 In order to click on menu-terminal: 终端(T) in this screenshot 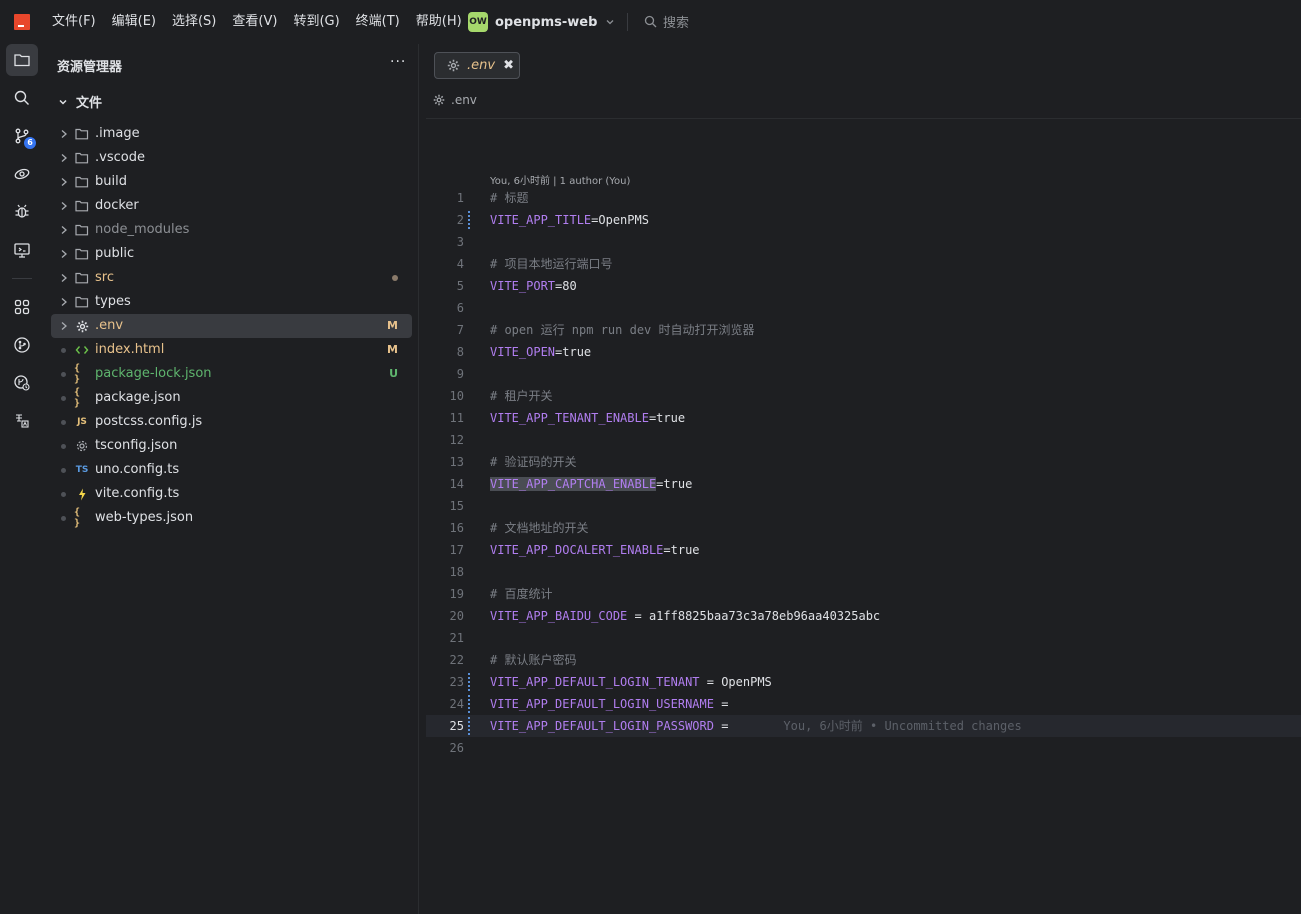, I will do `click(378, 22)`.